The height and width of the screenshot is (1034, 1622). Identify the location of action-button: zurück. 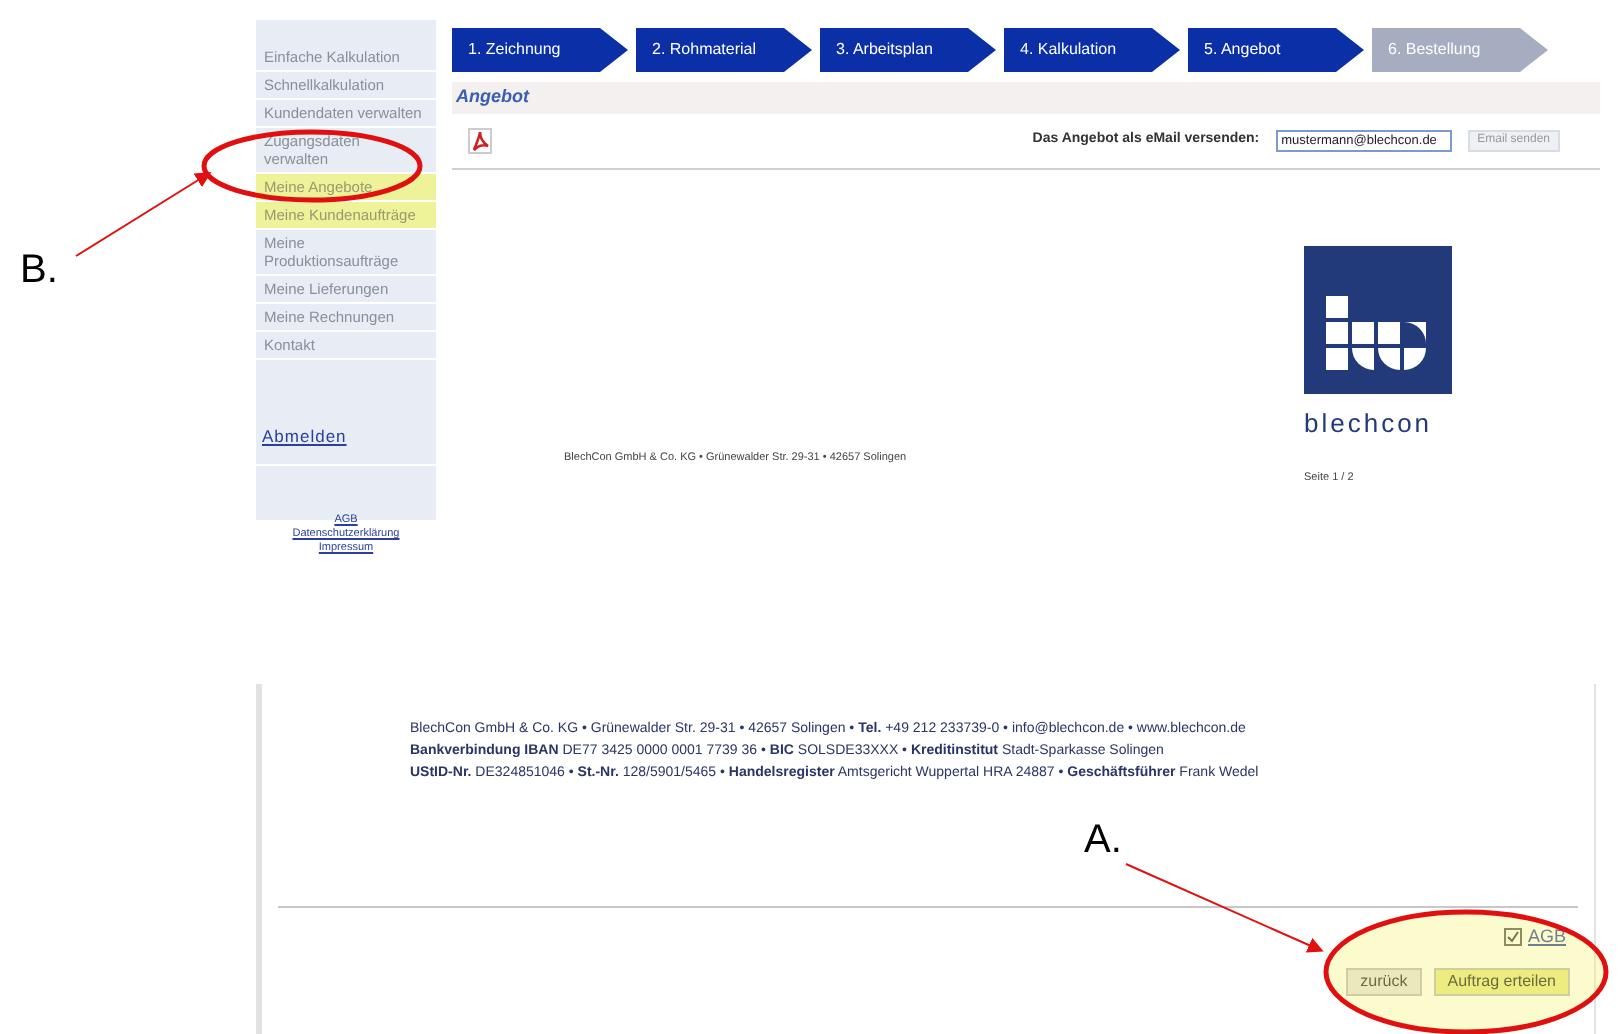
(1384, 981).